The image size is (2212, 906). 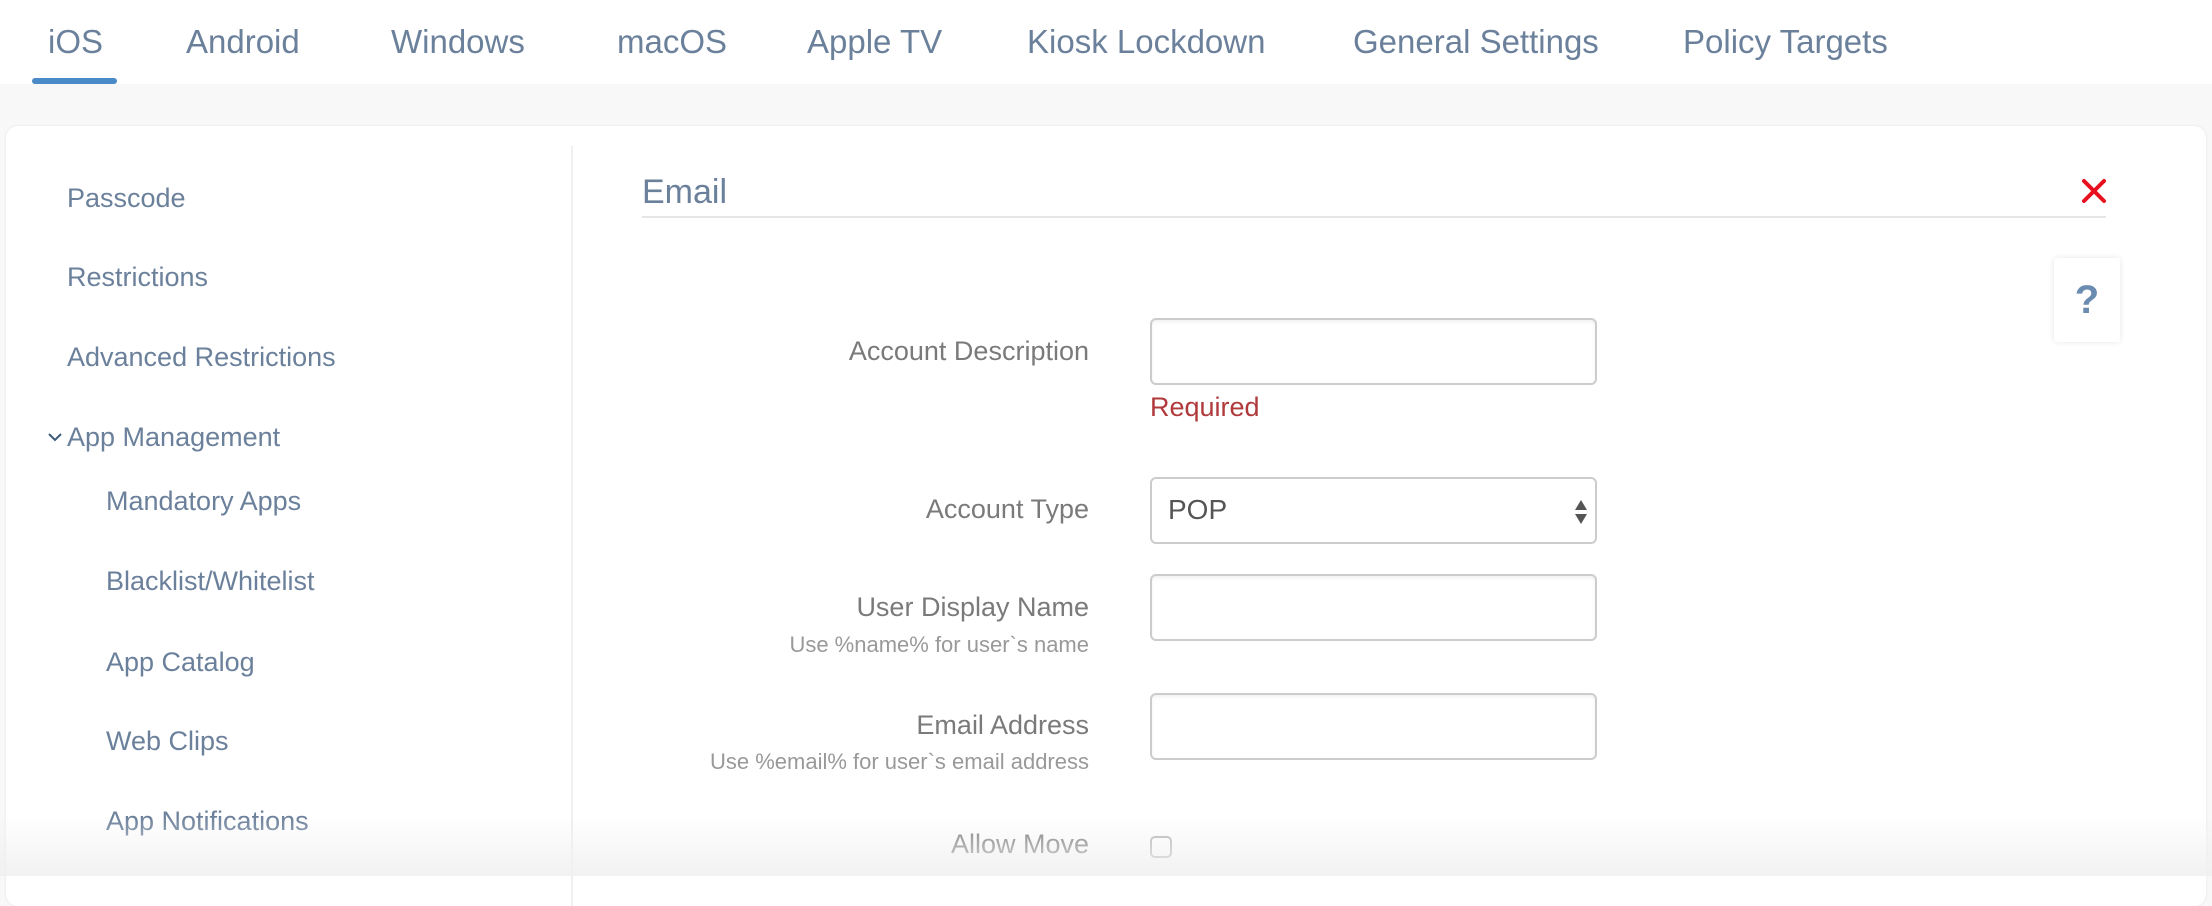 What do you see at coordinates (874, 42) in the screenshot?
I see `tab-apple-tv: Apple TV` at bounding box center [874, 42].